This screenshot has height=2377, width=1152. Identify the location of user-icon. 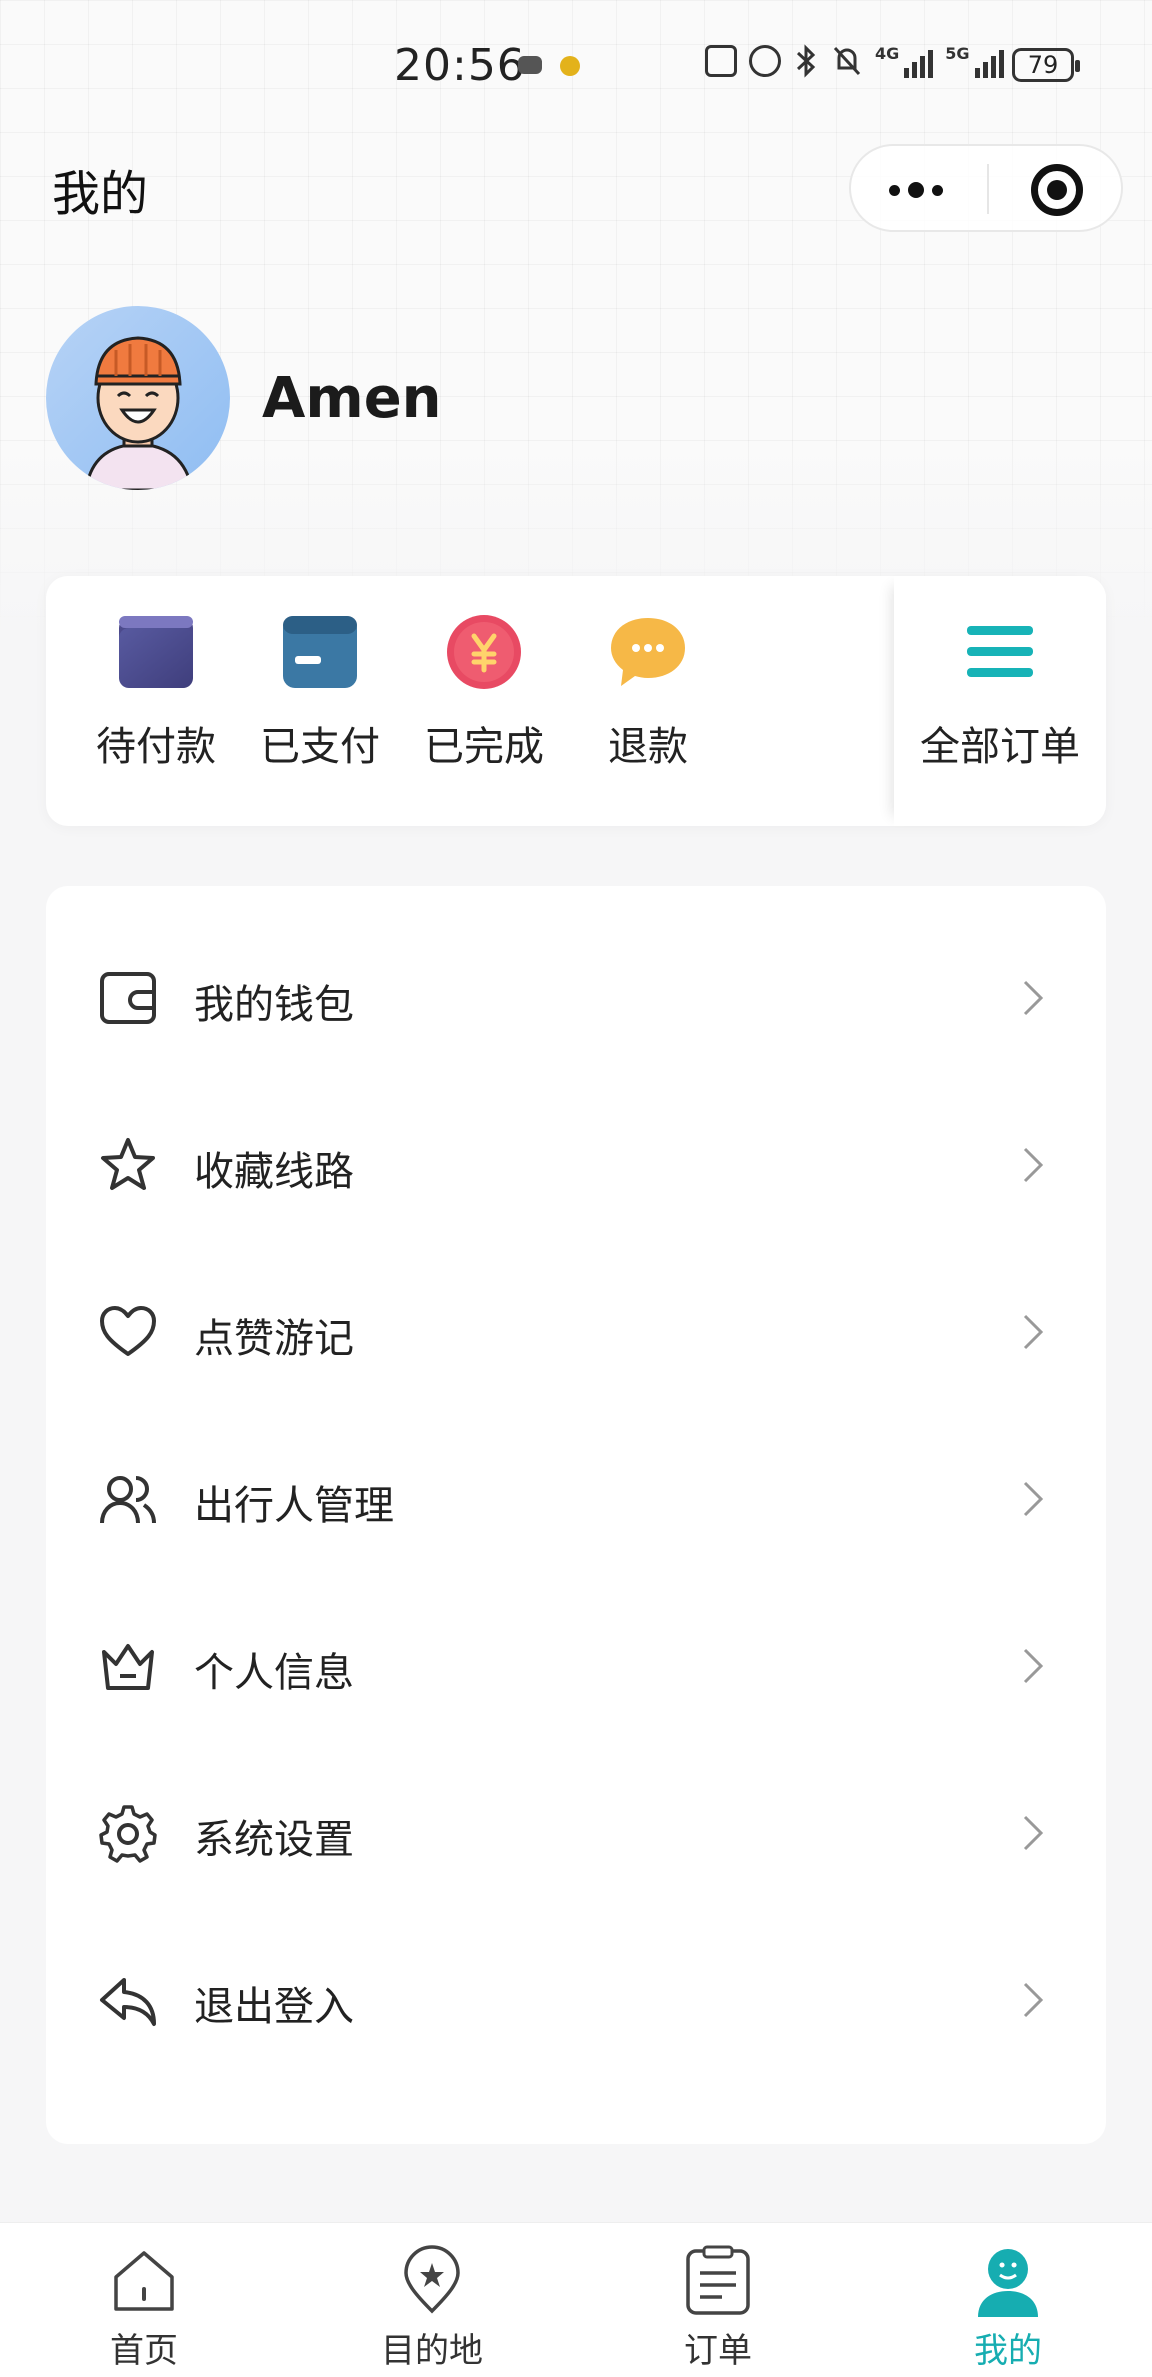
(1008, 2283).